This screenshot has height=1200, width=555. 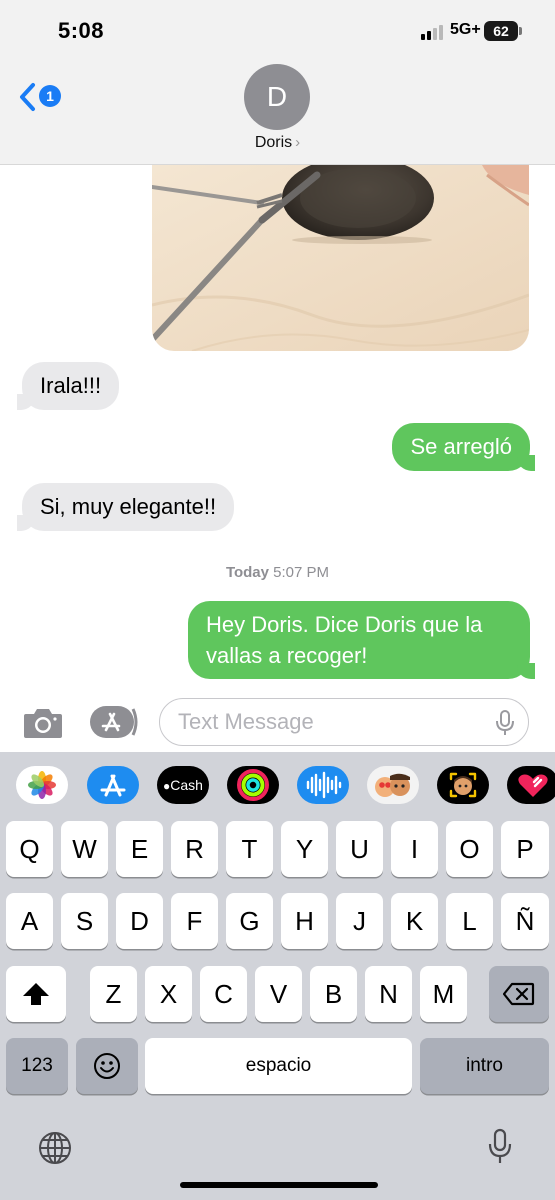 I want to click on app-store-button, so click(x=114, y=722).